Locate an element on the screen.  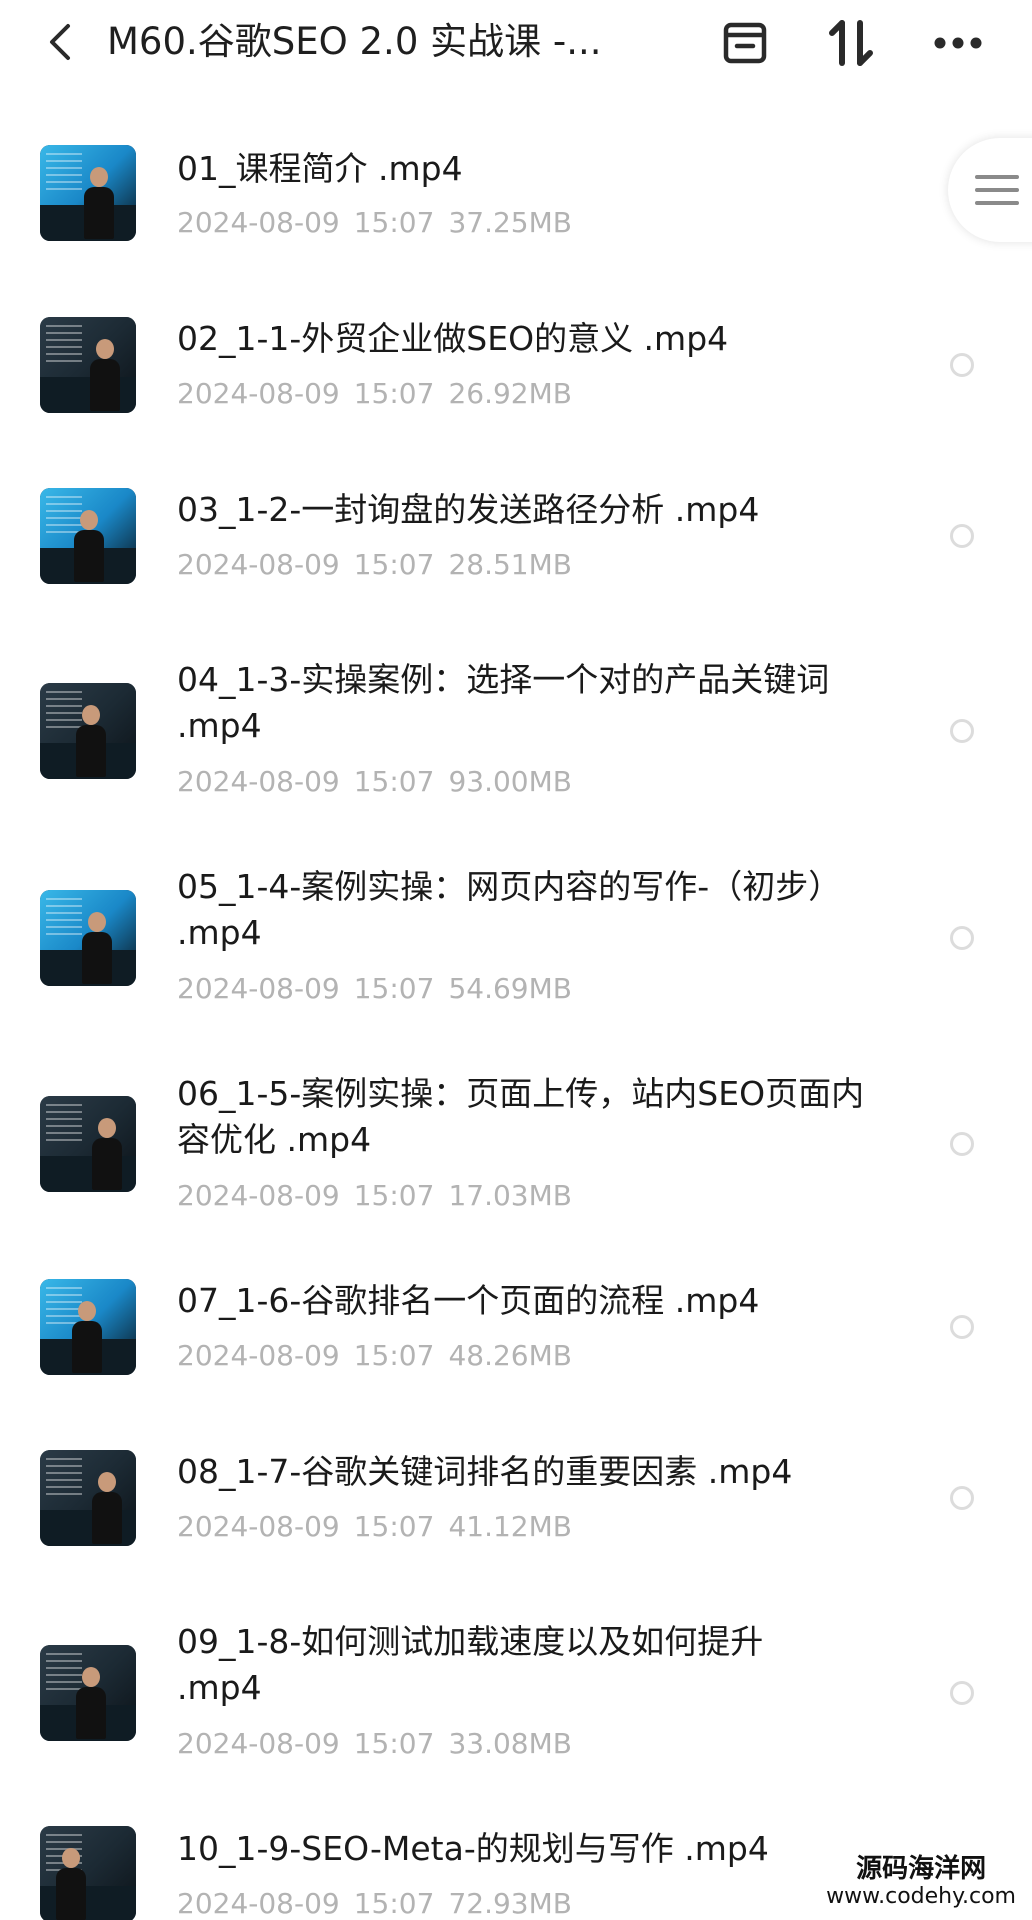
file-name: 06_1-5-案例实操：页面上传，站内SEO页面内容优化 .mp4 is located at coordinates (521, 1116).